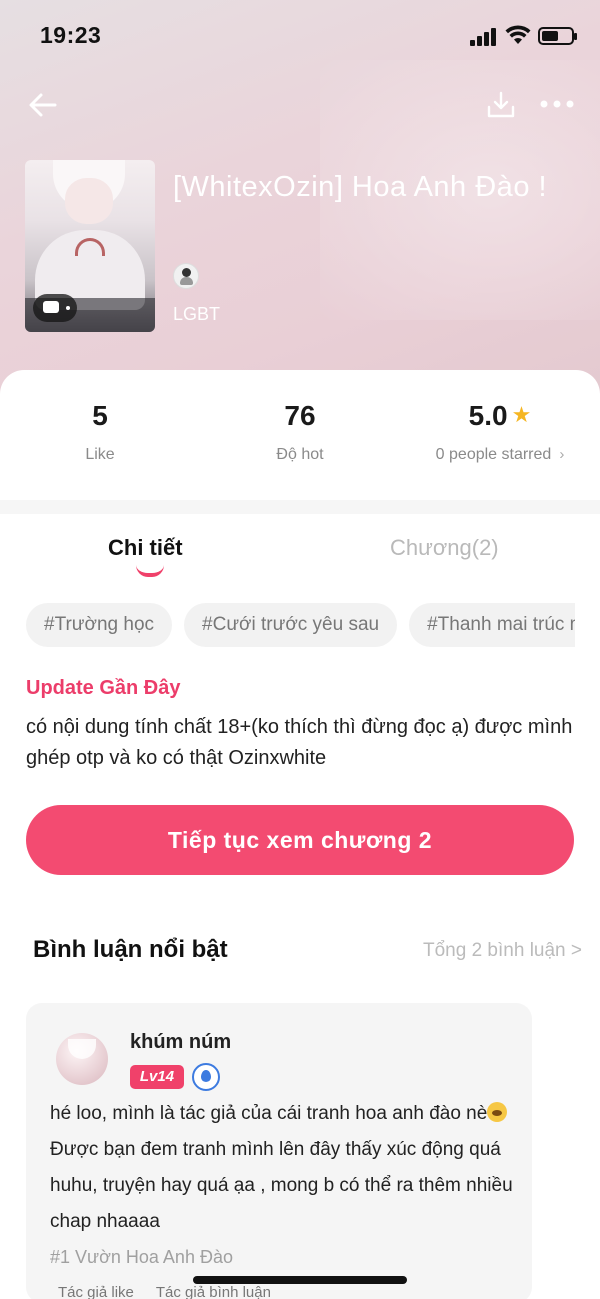 The image size is (600, 1299). I want to click on rating-label: 0 people starred, so click(493, 454).